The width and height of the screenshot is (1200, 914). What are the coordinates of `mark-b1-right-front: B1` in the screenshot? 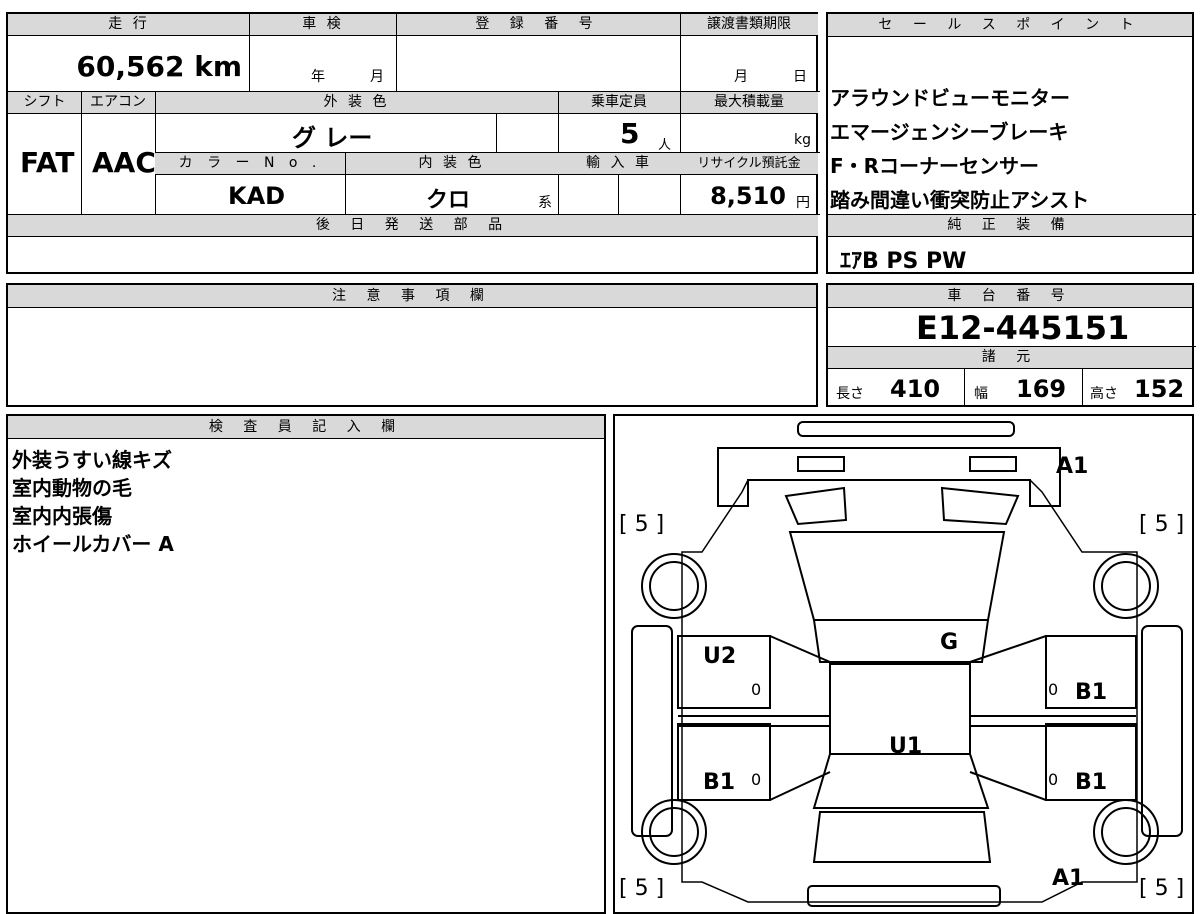 It's located at (1091, 692).